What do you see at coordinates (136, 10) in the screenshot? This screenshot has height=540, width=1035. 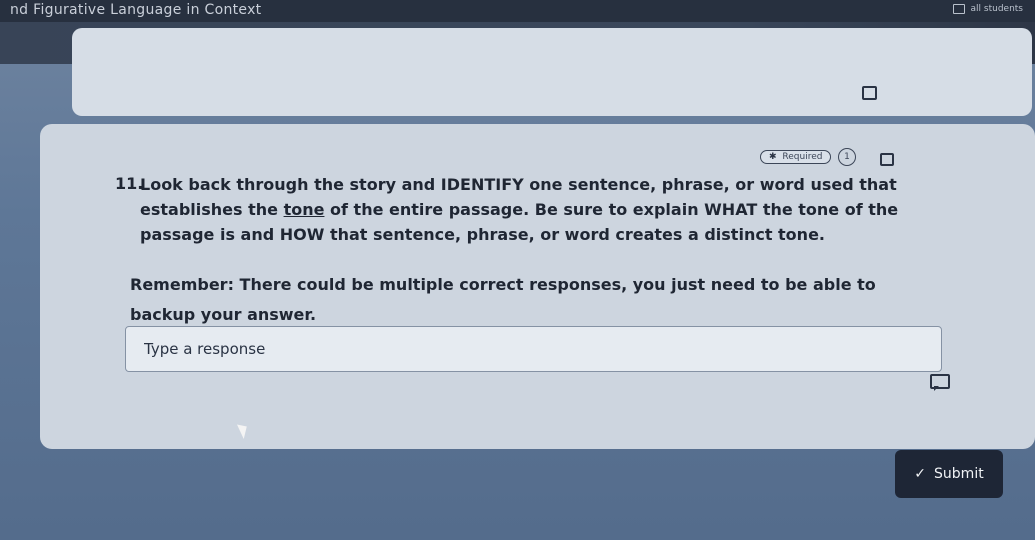 I see `page-title: nd Figurative Language in Context` at bounding box center [136, 10].